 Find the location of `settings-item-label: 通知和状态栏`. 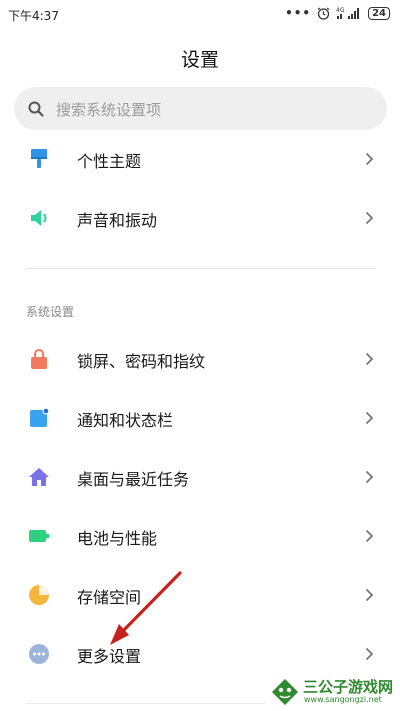

settings-item-label: 通知和状态栏 is located at coordinates (125, 420).